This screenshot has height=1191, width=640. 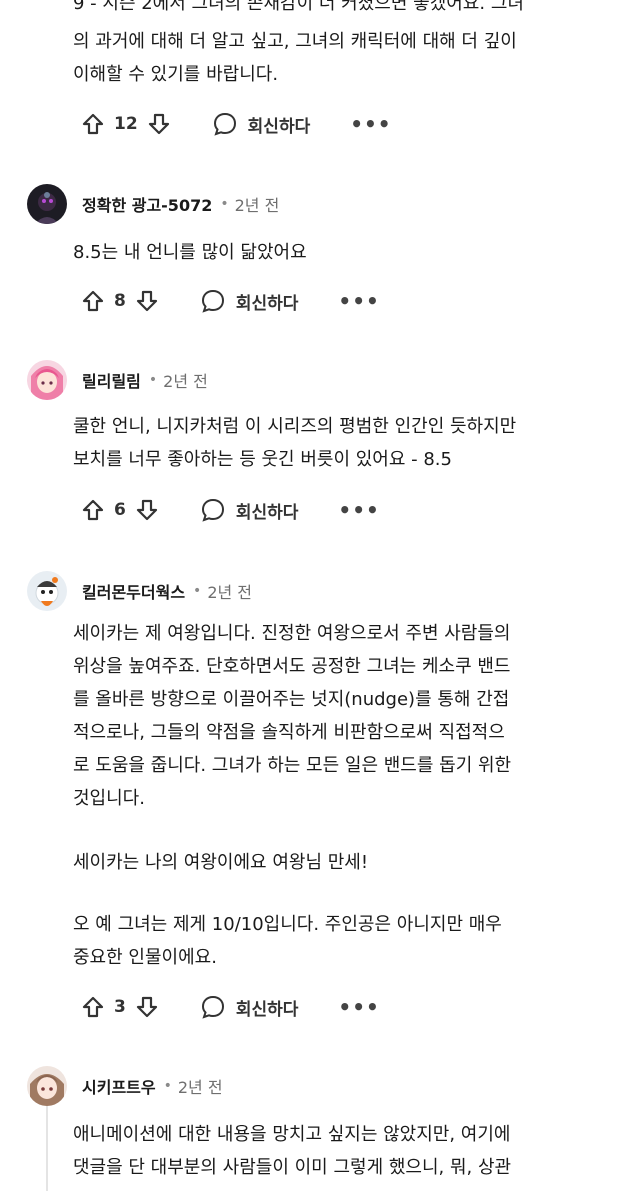 I want to click on vote-count: 12, so click(x=126, y=124).